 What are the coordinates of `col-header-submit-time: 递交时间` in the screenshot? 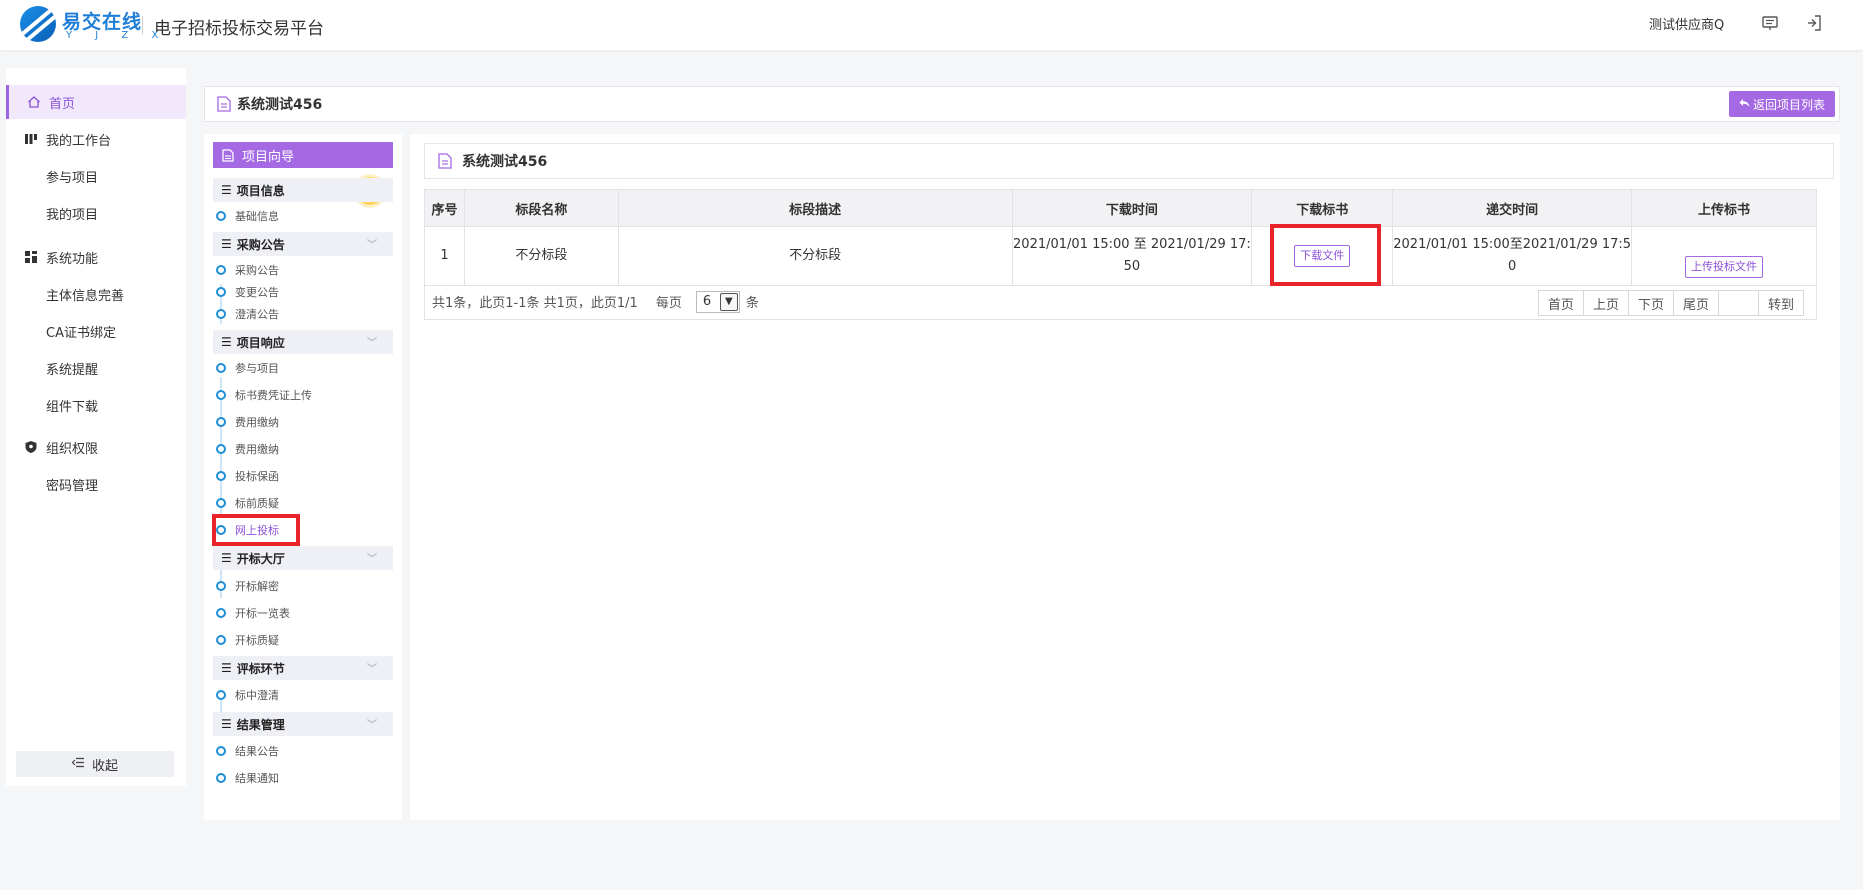 It's located at (1512, 208).